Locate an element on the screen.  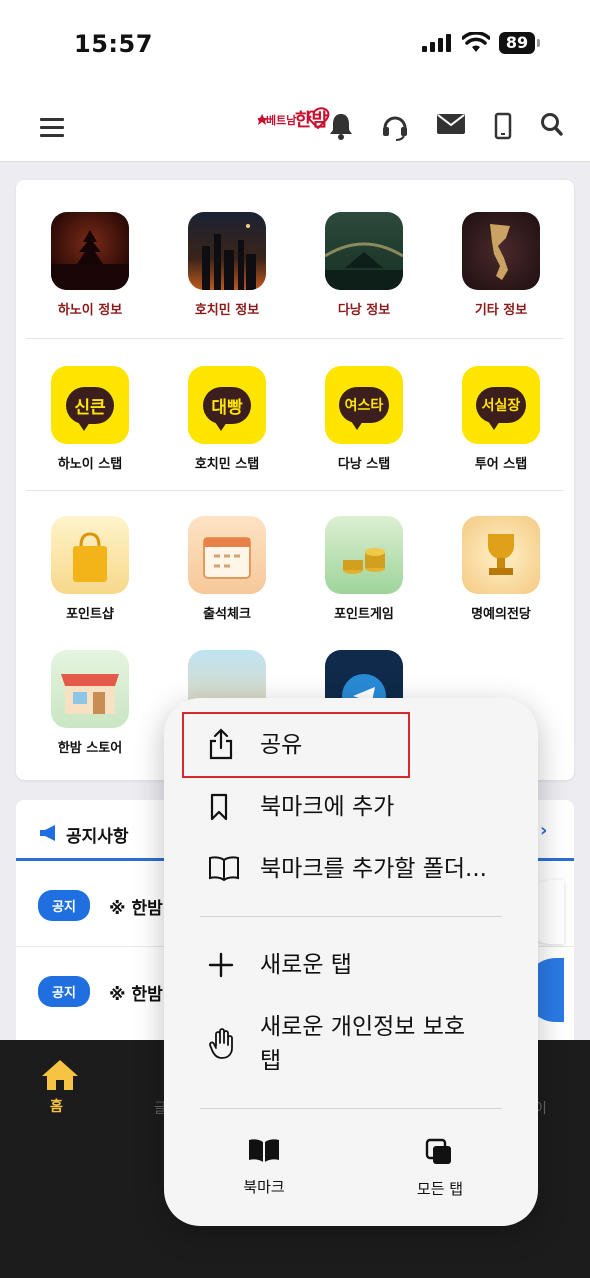
battery-level: 89 is located at coordinates (517, 43).